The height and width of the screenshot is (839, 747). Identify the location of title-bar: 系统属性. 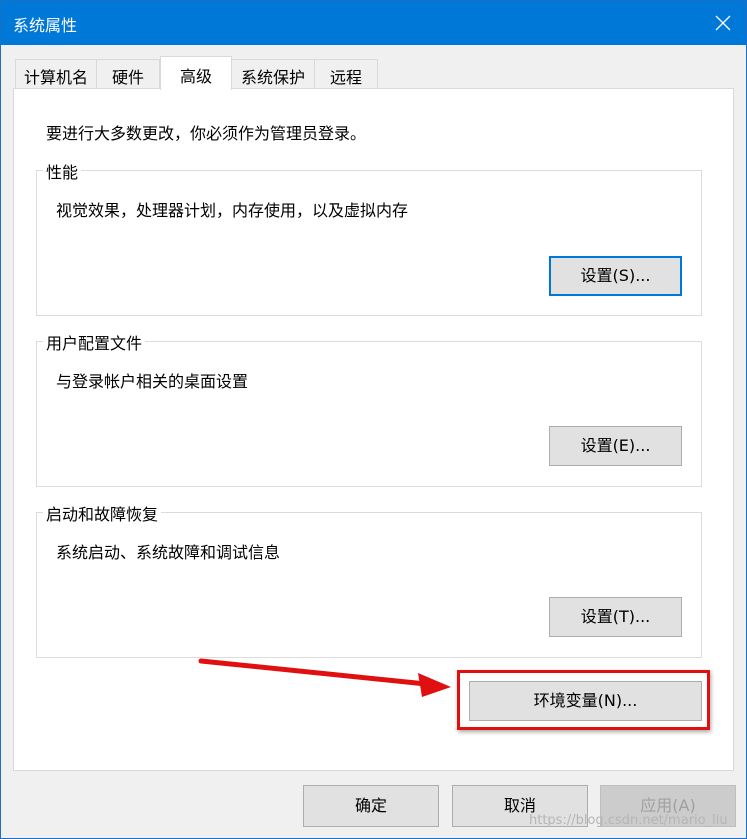
(373, 23).